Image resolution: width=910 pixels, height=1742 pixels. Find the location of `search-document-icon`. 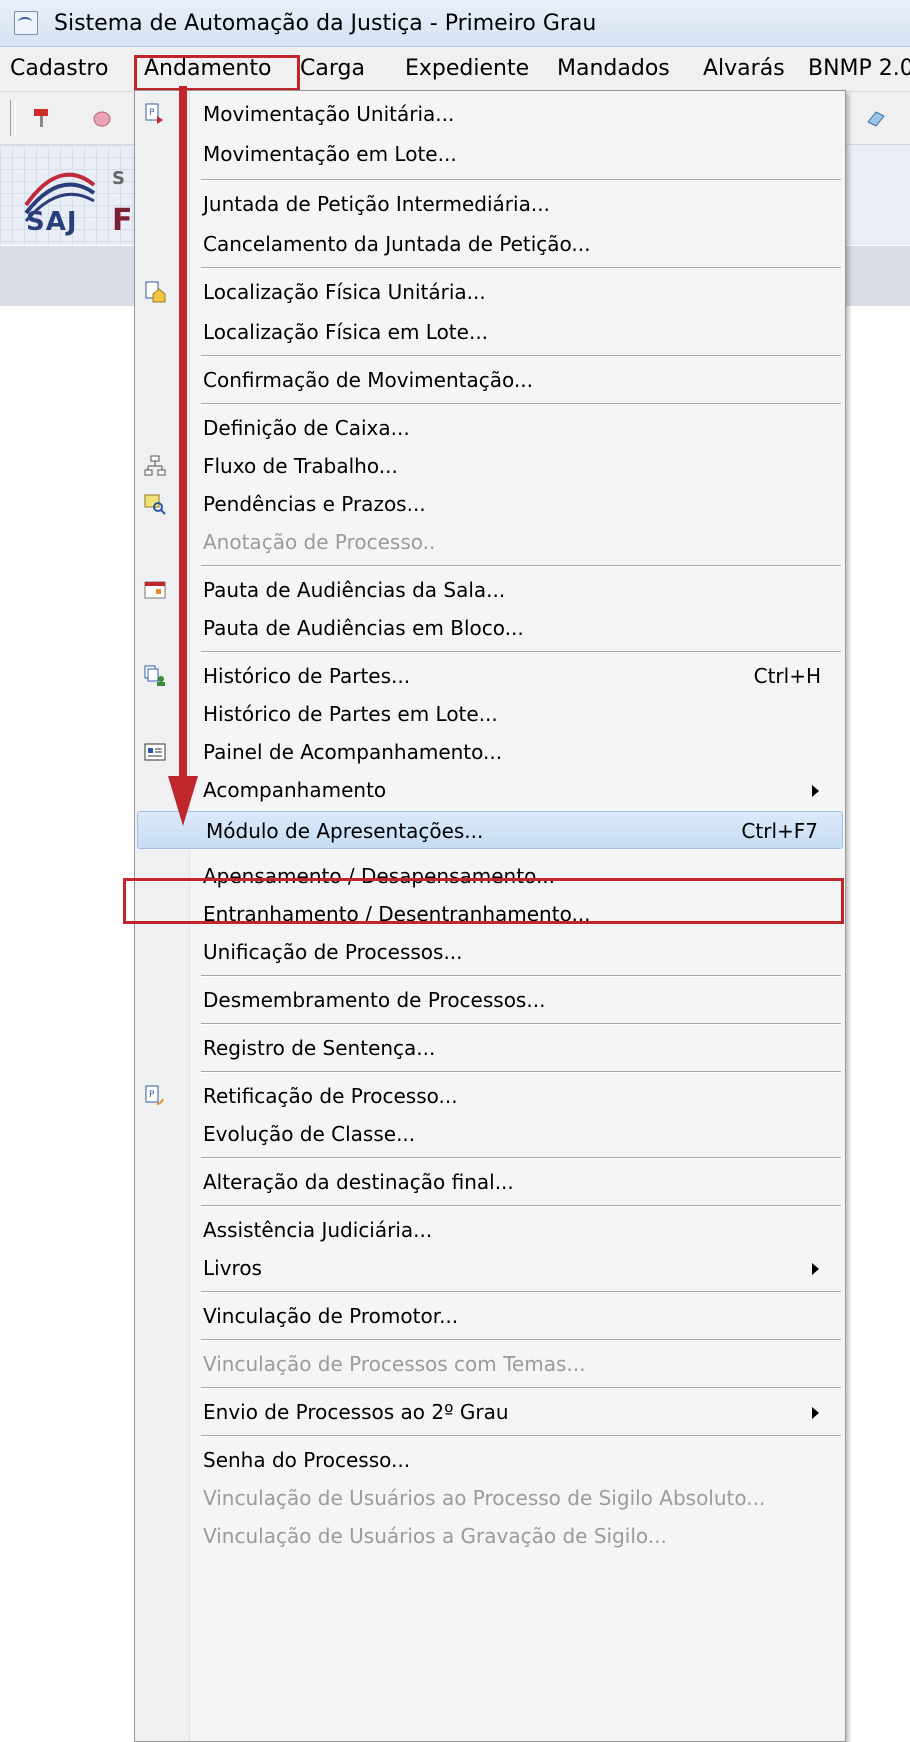

search-document-icon is located at coordinates (155, 504).